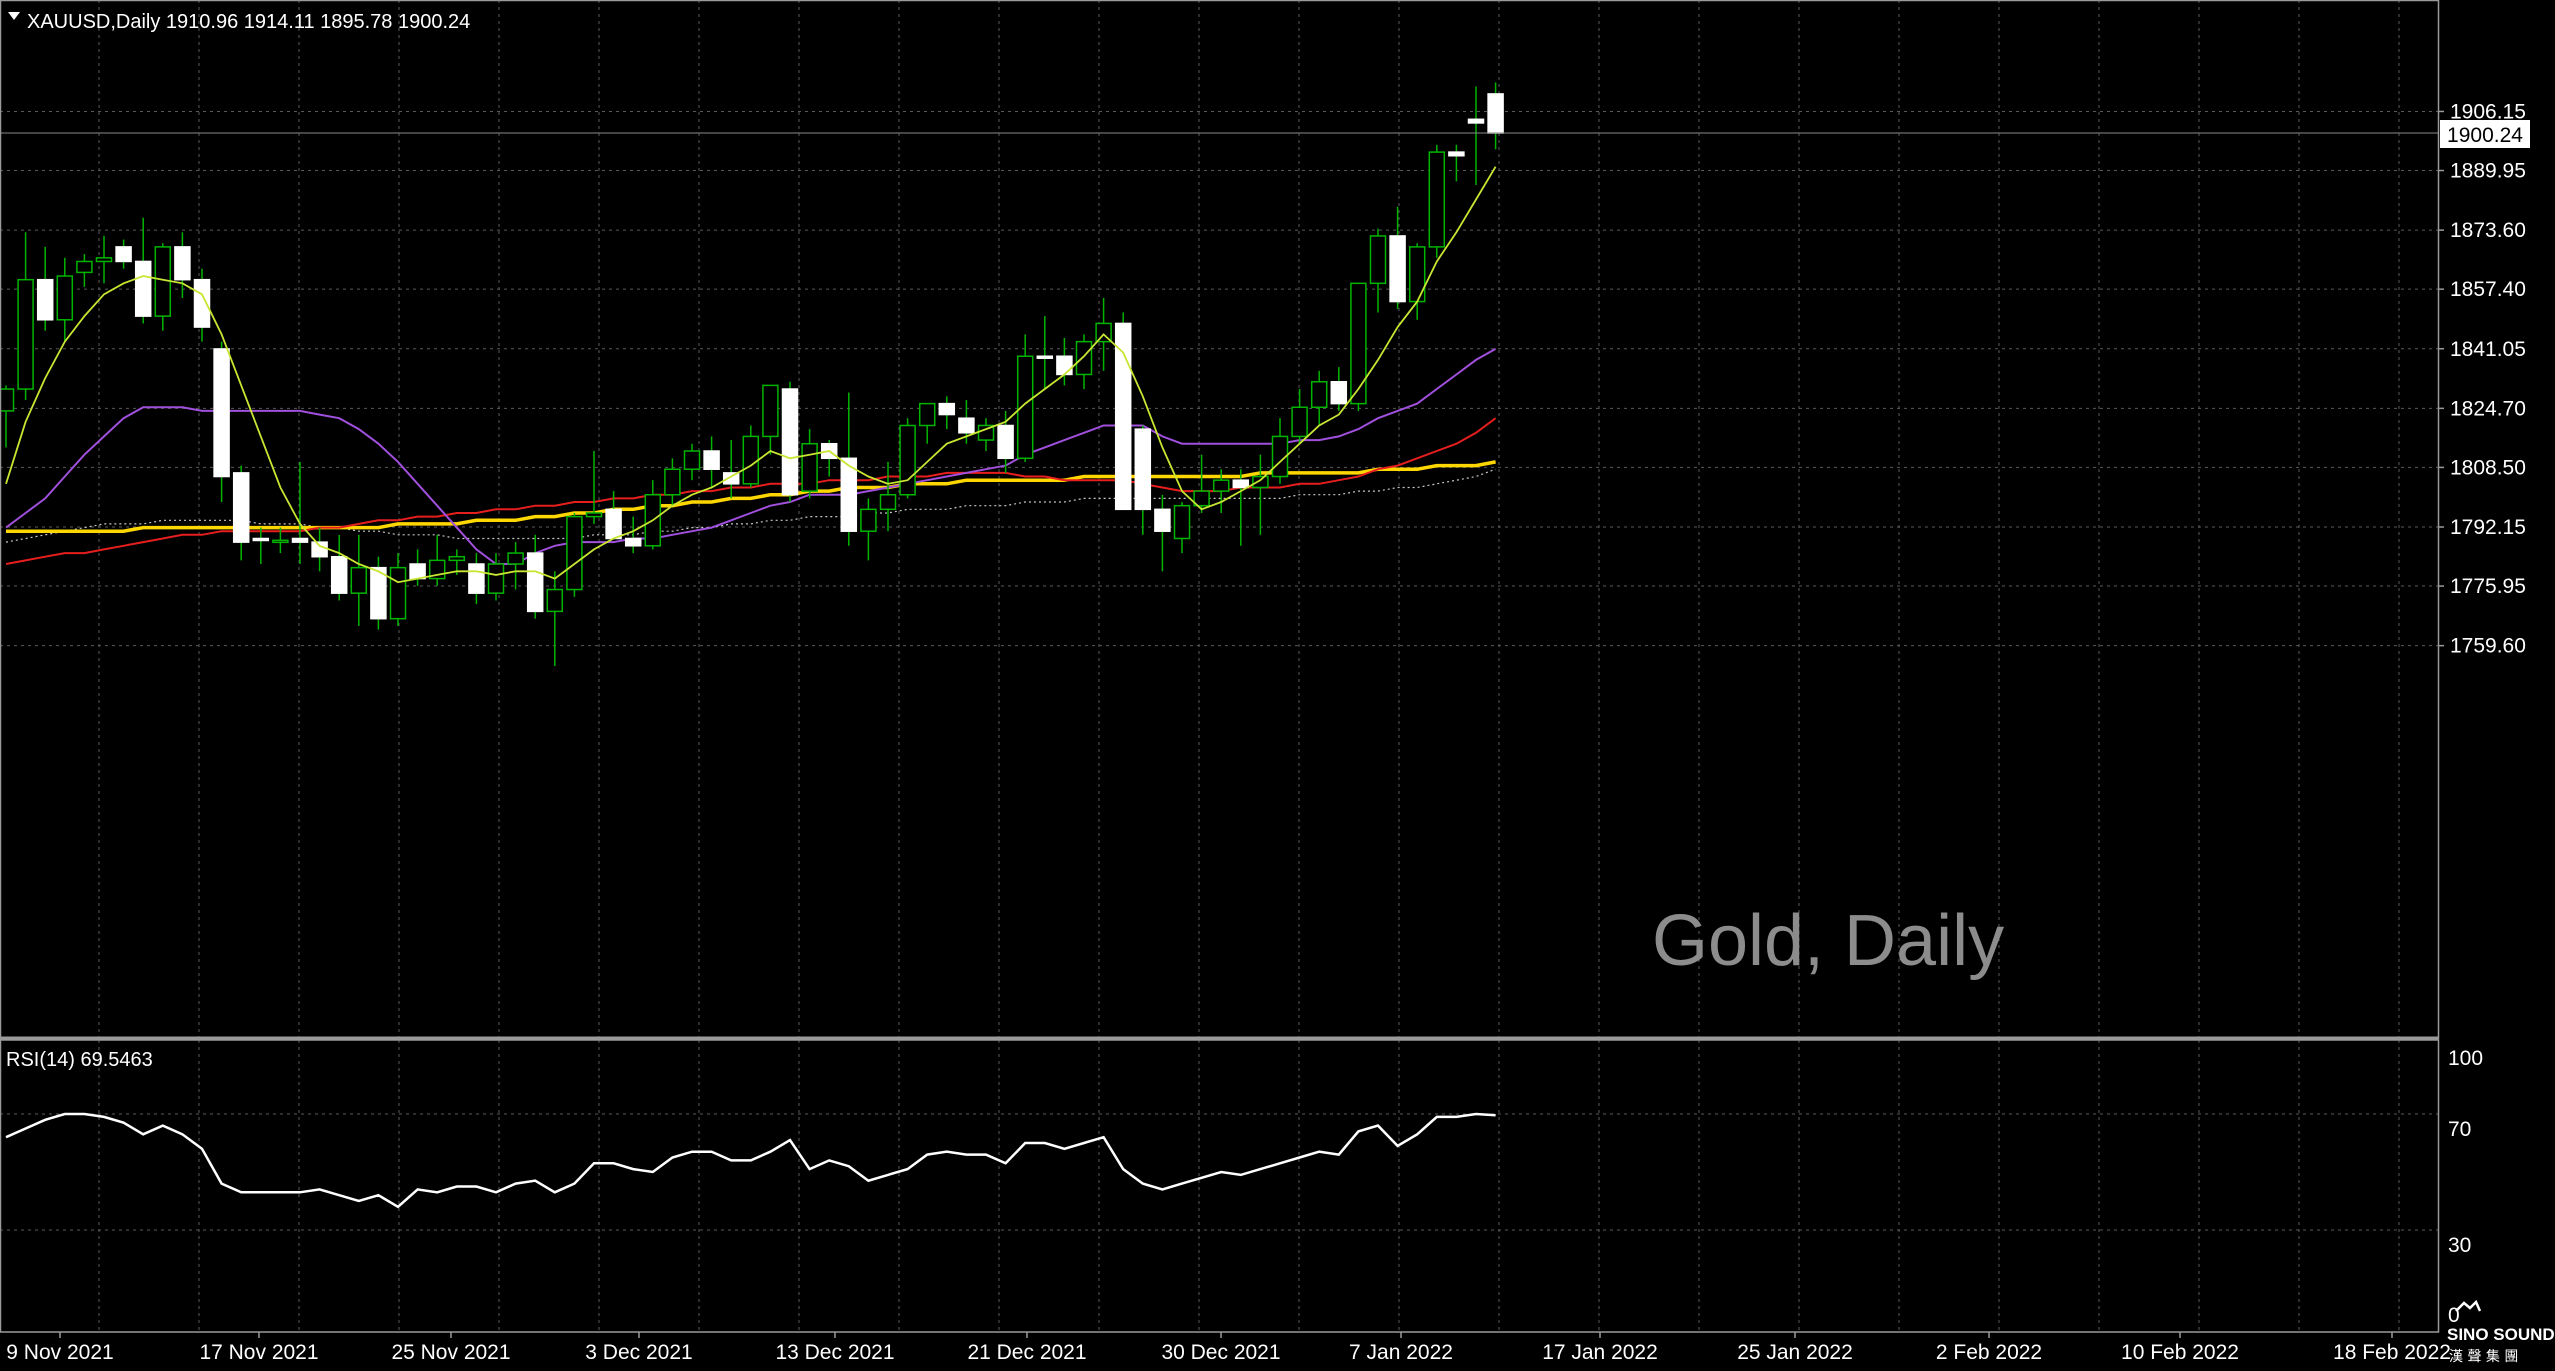 The image size is (2555, 1371). Describe the element at coordinates (1026, 1352) in the screenshot. I see `date-tick-label: 21 Dec 2021` at that location.